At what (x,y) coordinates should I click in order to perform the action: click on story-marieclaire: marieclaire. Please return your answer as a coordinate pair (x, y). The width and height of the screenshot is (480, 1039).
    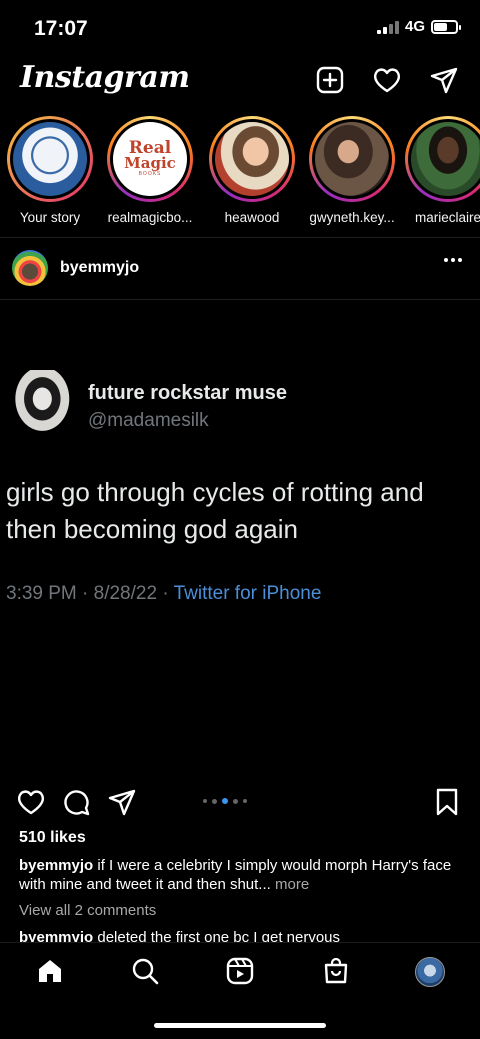
    Looking at the image, I should click on (440, 170).